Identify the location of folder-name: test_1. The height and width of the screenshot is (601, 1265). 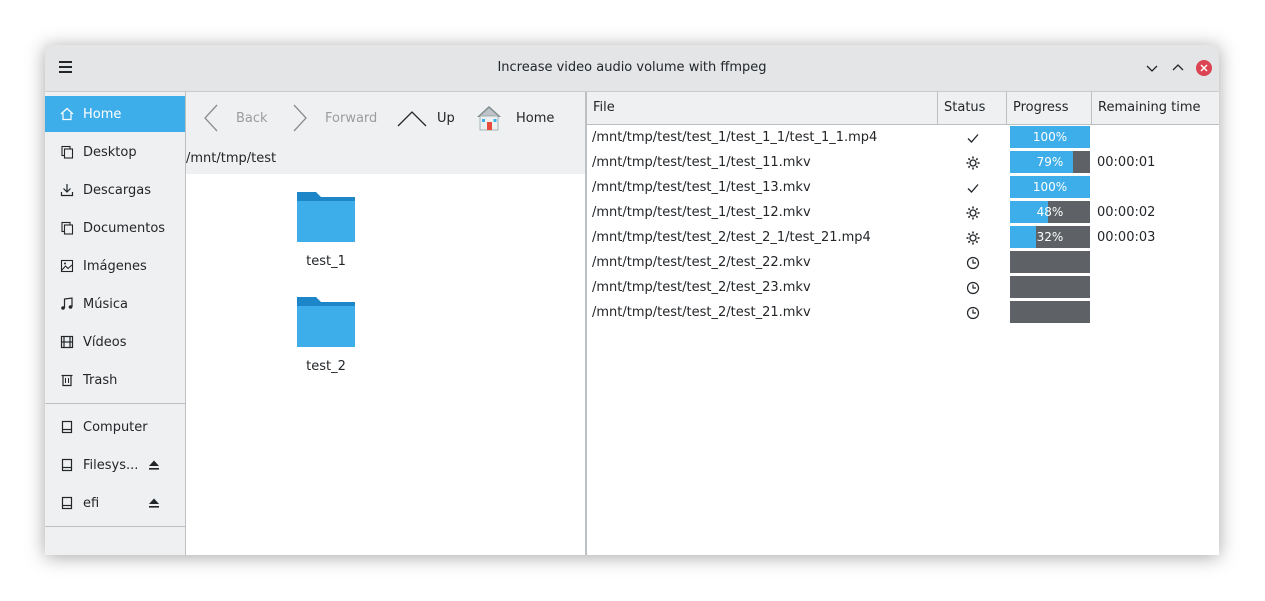
(326, 261).